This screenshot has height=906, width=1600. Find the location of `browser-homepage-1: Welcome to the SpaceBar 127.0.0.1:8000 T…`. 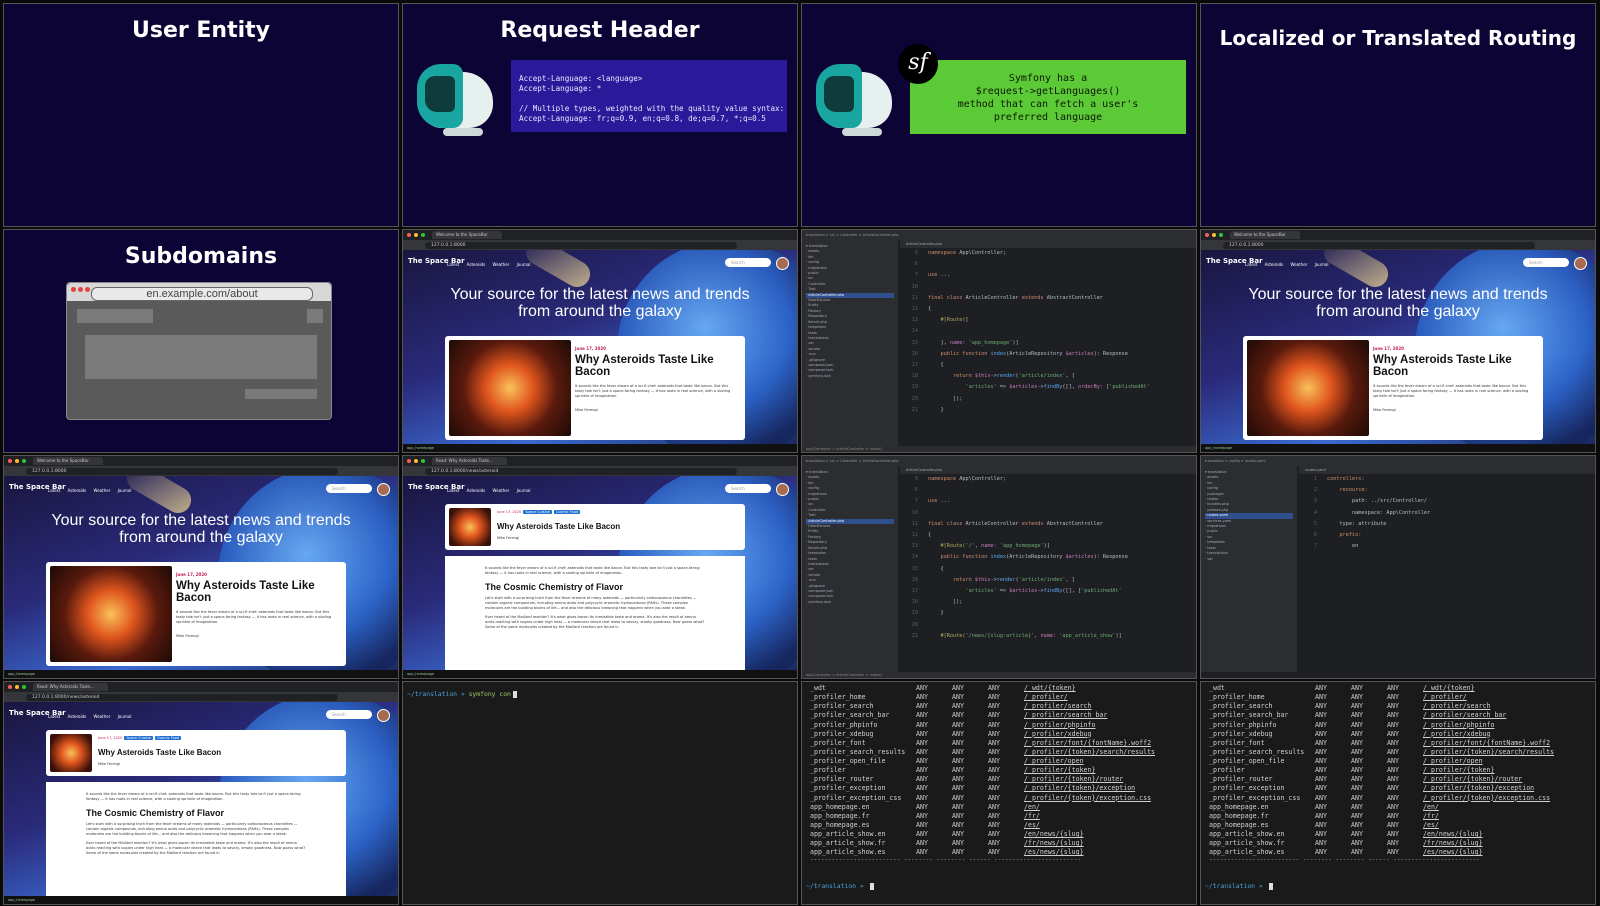

browser-homepage-1: Welcome to the SpaceBar 127.0.0.1:8000 T… is located at coordinates (600, 341).